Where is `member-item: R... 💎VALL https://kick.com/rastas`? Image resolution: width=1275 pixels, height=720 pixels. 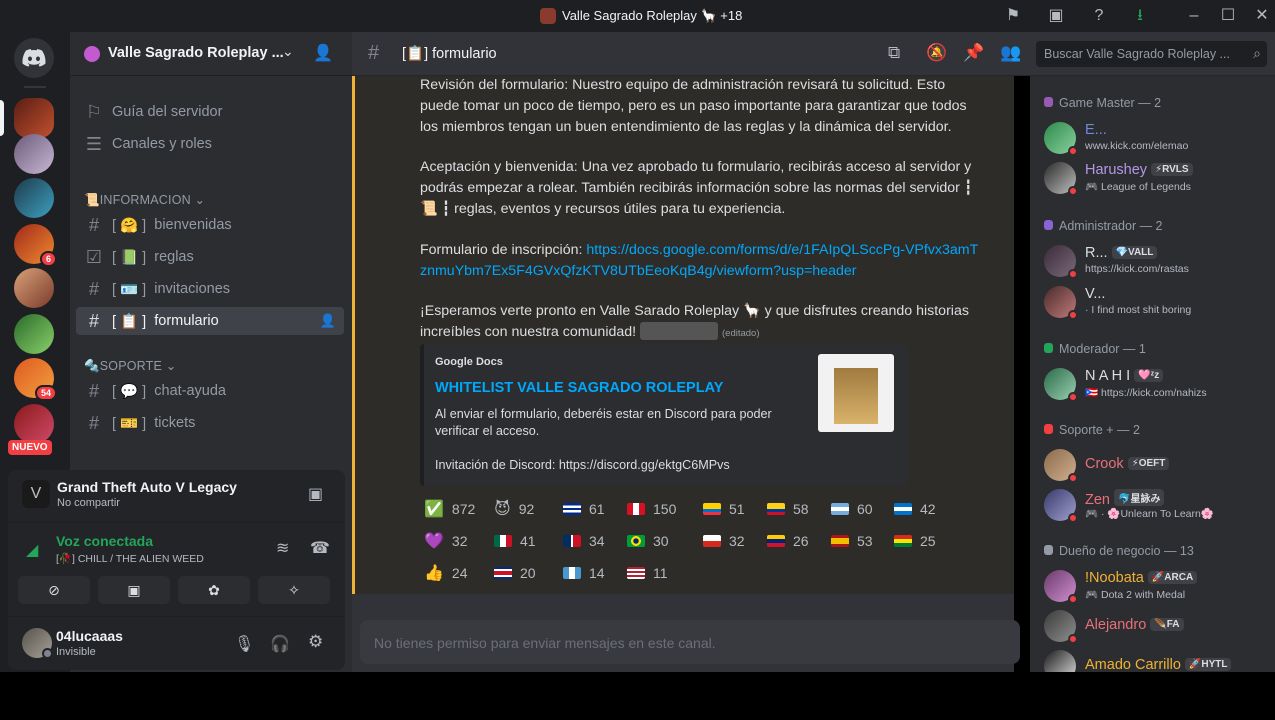 member-item: R... 💎VALL https://kick.com/rastas is located at coordinates (1155, 261).